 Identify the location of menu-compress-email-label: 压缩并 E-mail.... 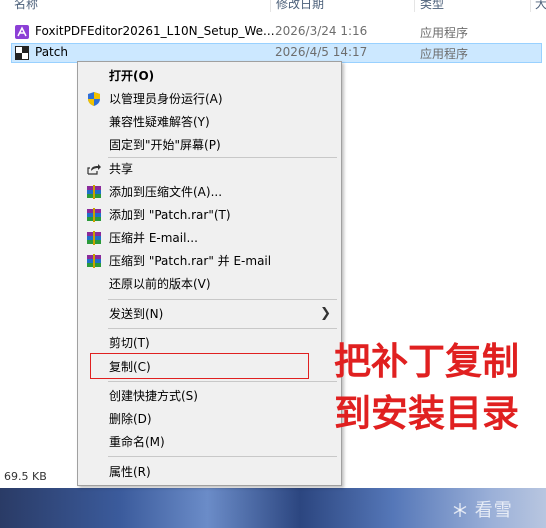
(153, 238).